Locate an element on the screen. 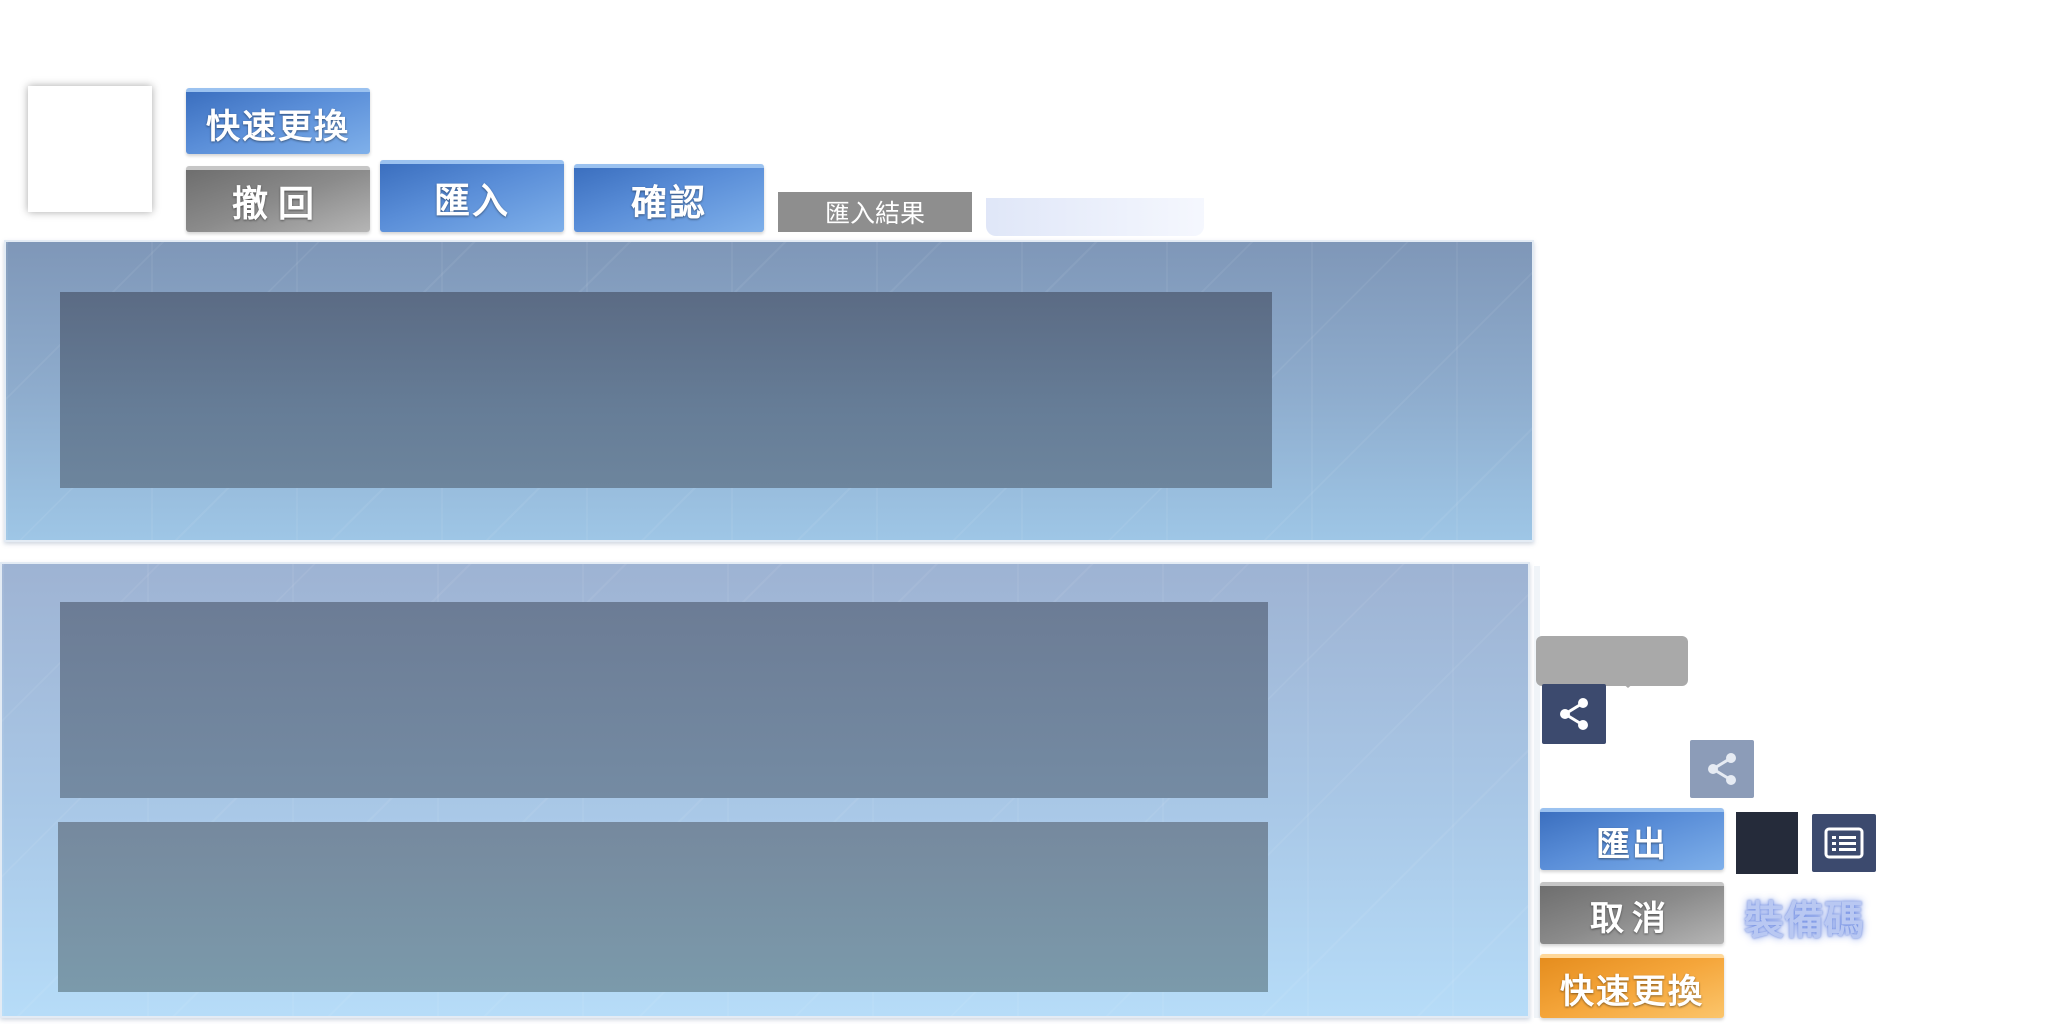  undo-button: 撤回 is located at coordinates (278, 199).